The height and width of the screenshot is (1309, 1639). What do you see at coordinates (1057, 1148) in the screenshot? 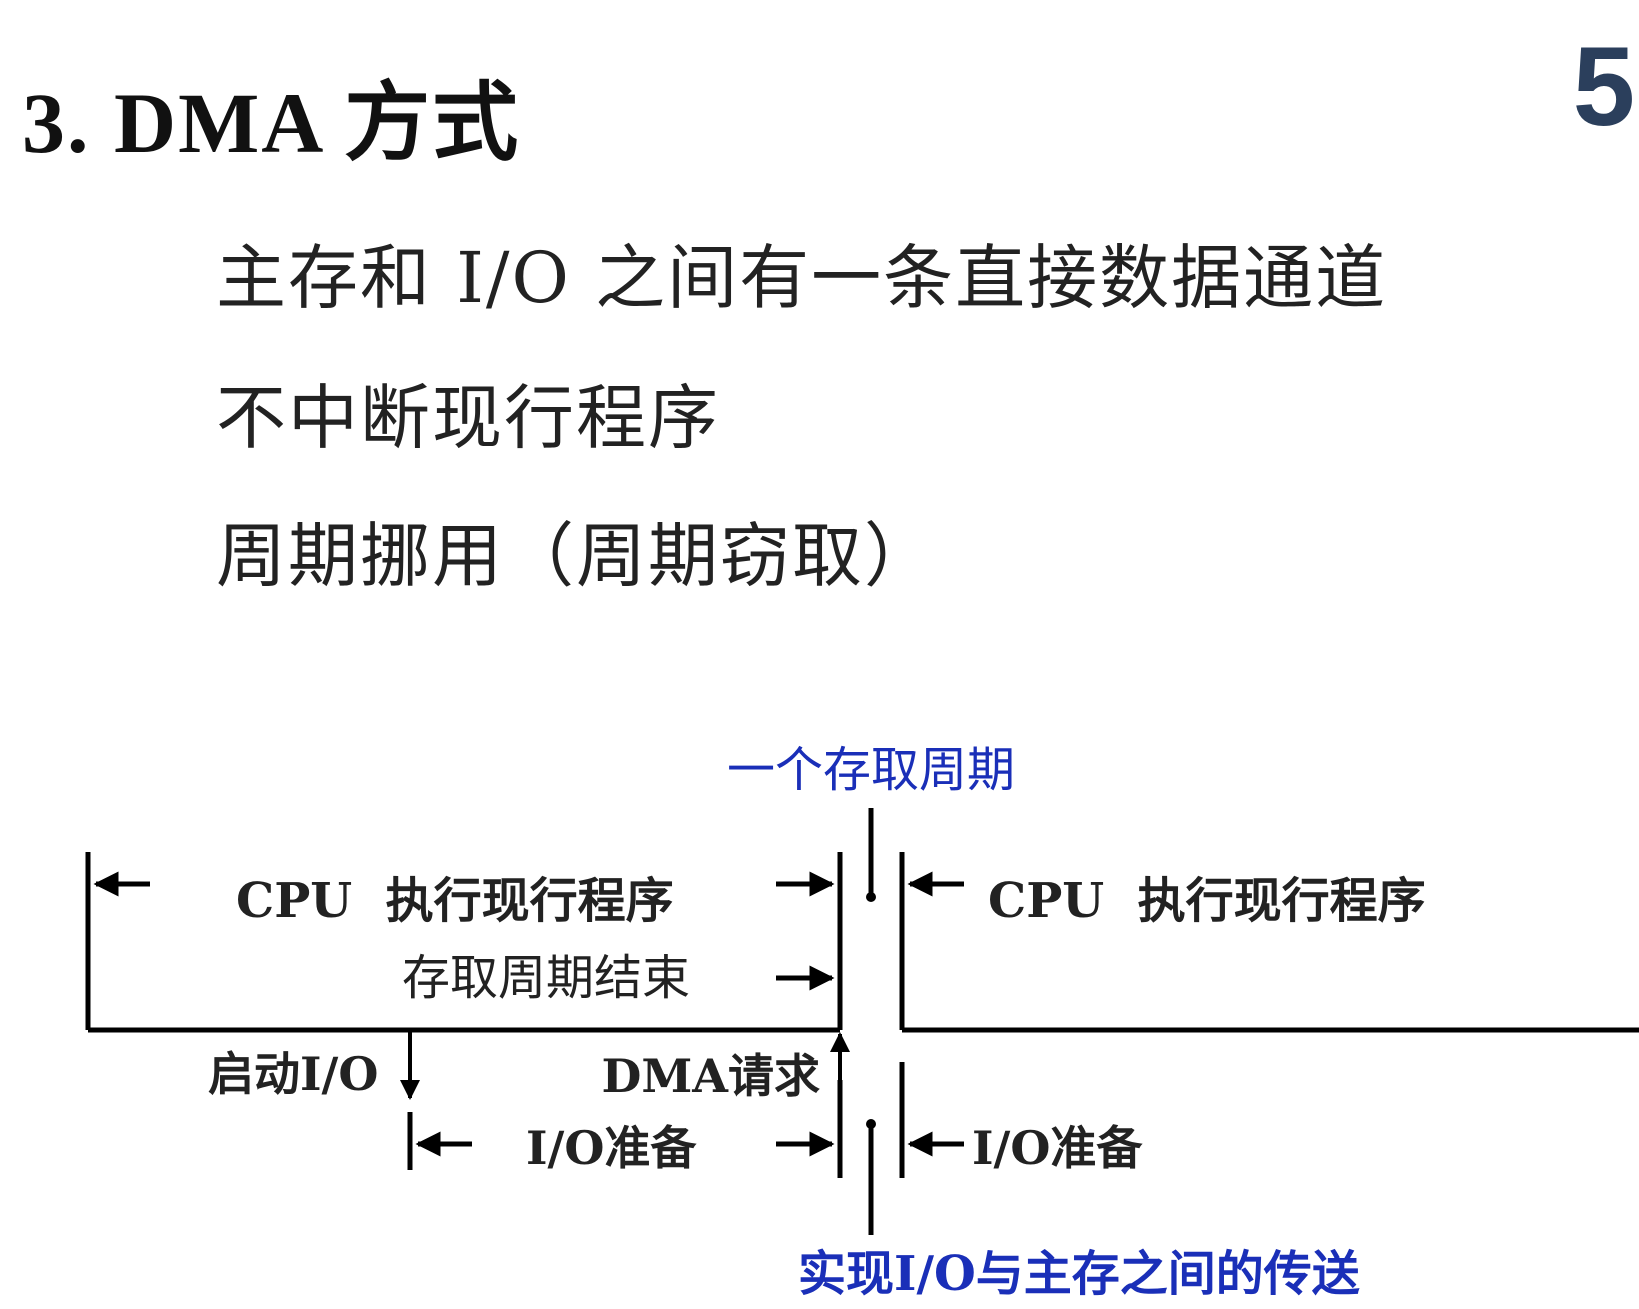
I see `io-prep-right-label: I/O准备` at bounding box center [1057, 1148].